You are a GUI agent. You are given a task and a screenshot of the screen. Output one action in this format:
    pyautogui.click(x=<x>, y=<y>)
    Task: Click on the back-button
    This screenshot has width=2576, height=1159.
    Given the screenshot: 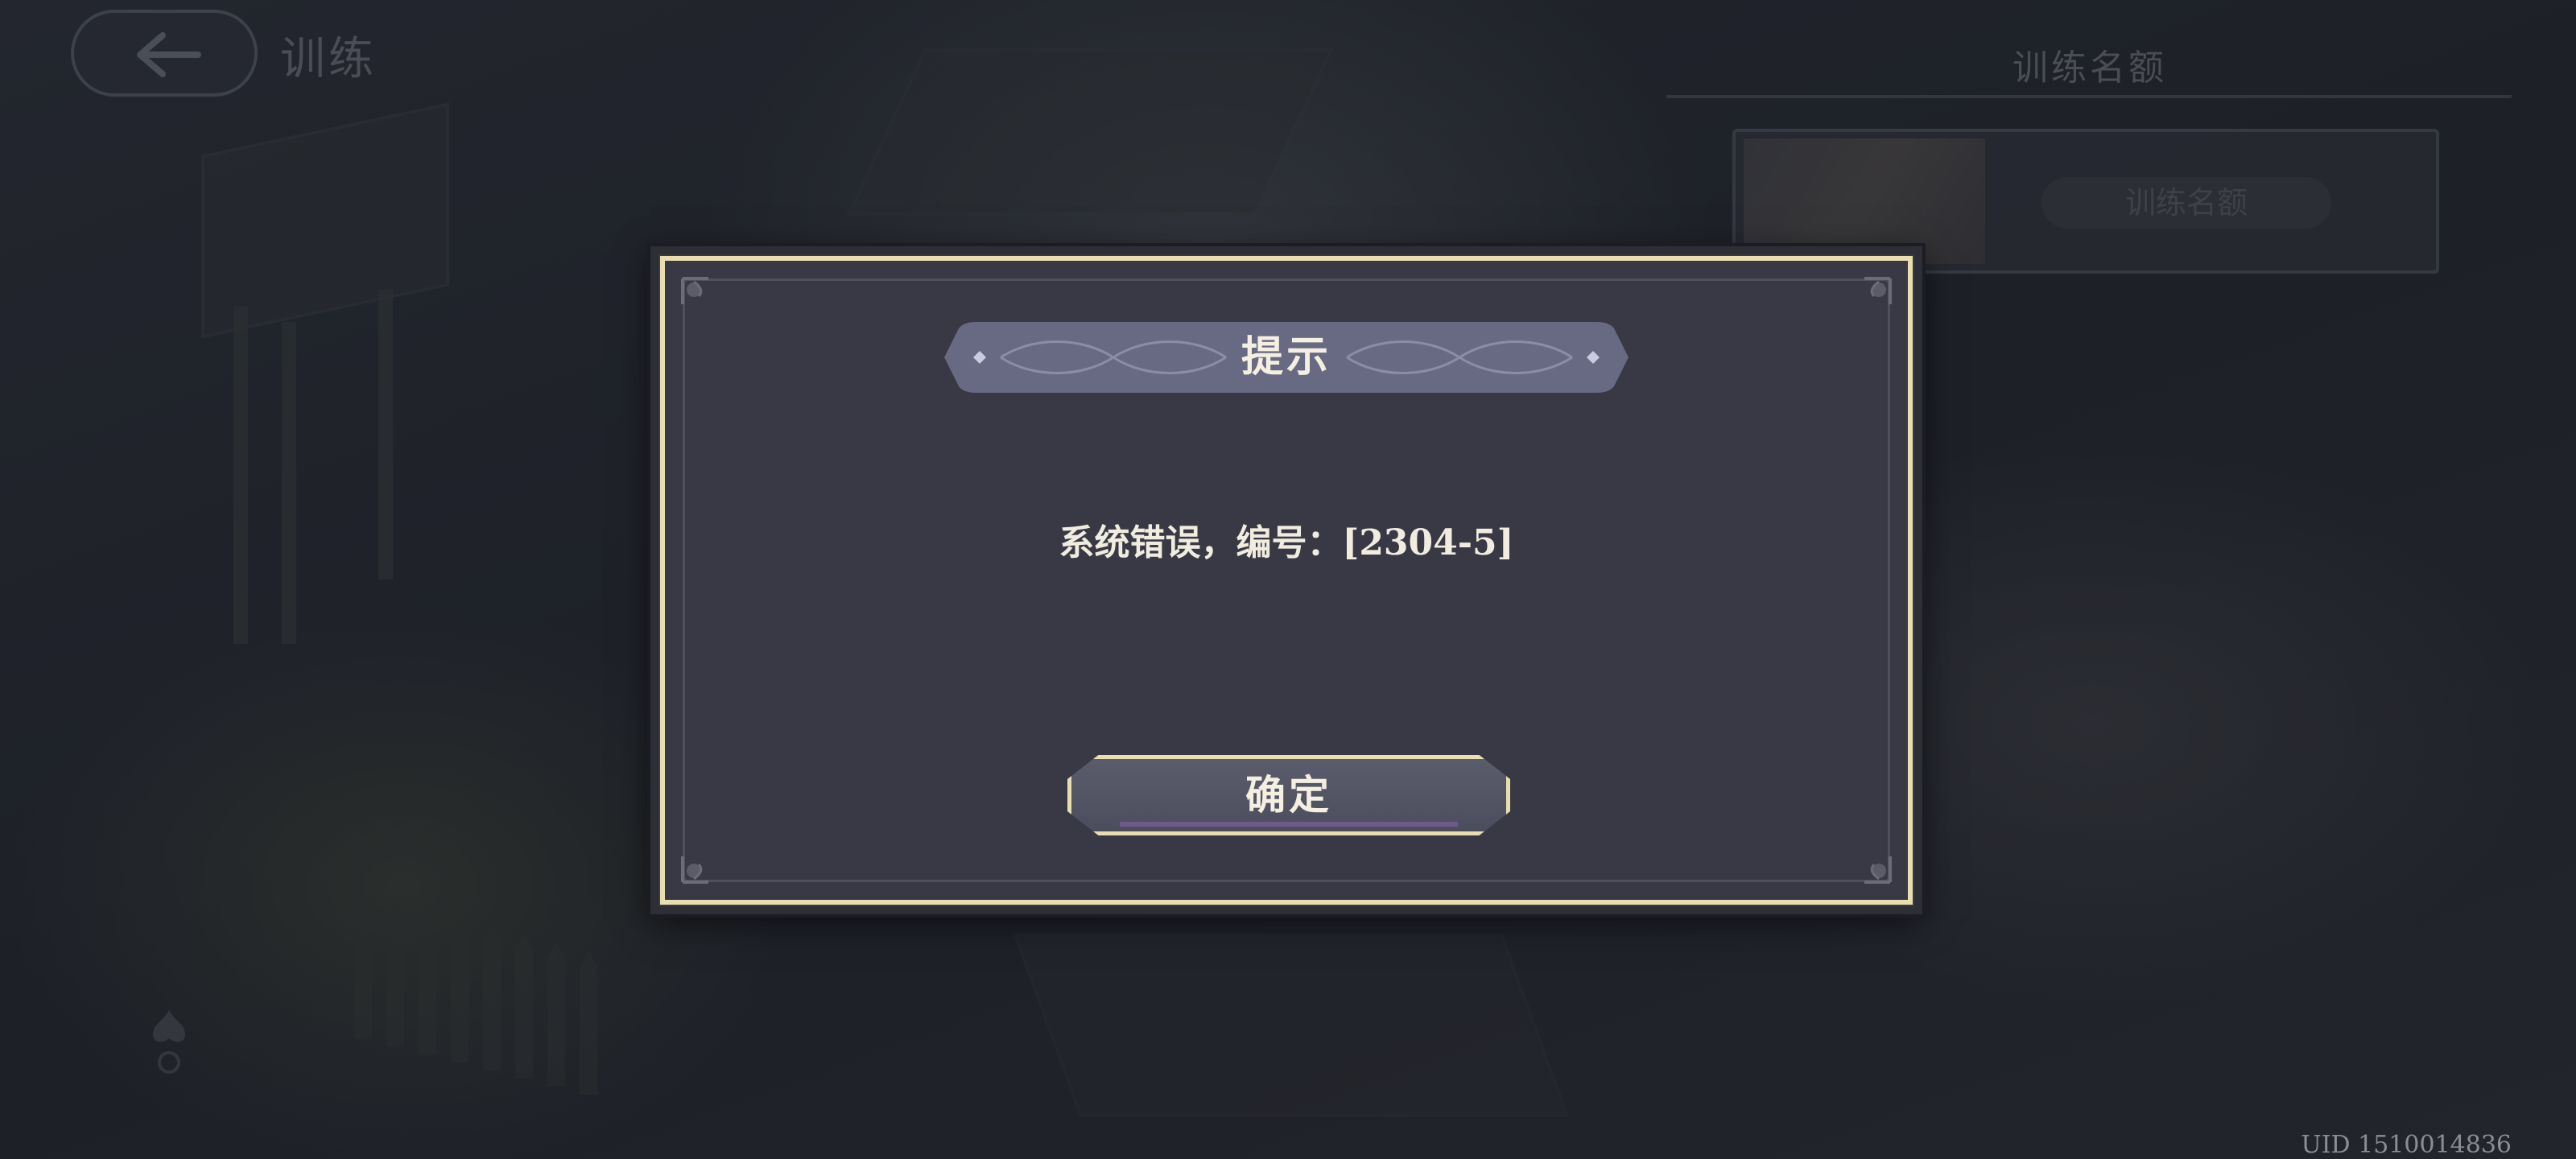 What is the action you would take?
    pyautogui.click(x=164, y=53)
    